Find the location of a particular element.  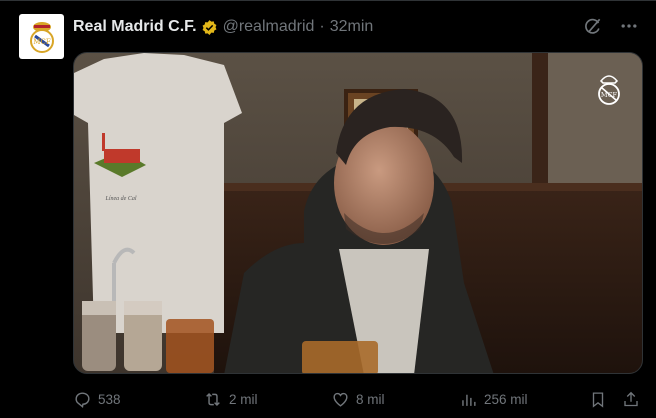

reply-icon is located at coordinates (82, 399).